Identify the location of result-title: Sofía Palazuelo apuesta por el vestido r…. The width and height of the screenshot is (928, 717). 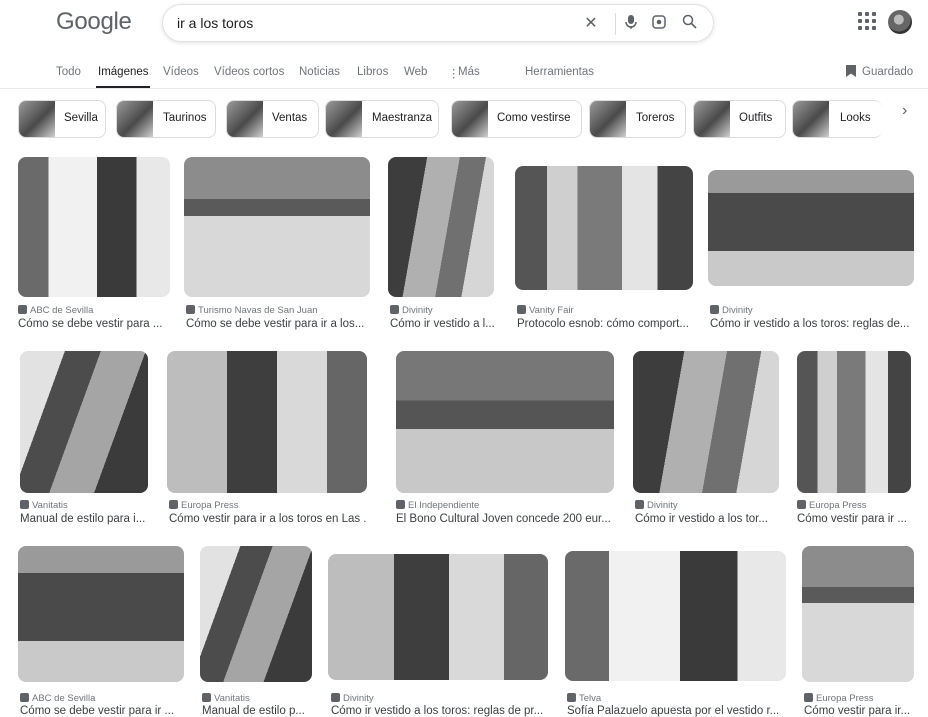
(676, 711).